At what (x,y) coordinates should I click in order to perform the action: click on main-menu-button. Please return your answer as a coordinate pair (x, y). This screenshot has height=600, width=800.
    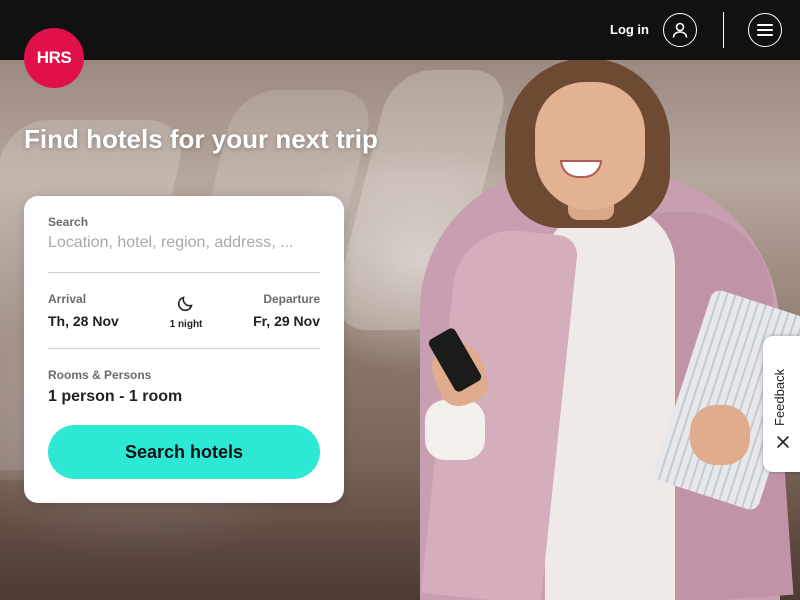
    Looking at the image, I should click on (765, 30).